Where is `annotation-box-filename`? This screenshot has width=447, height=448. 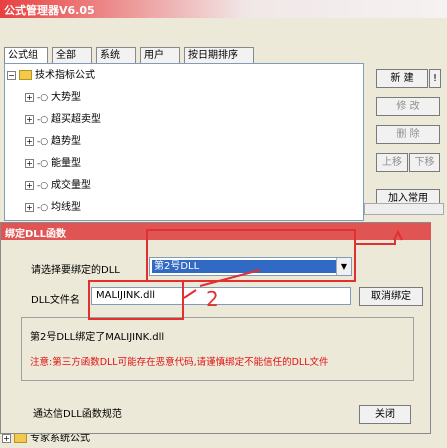
annotation-box-filename is located at coordinates (136, 300).